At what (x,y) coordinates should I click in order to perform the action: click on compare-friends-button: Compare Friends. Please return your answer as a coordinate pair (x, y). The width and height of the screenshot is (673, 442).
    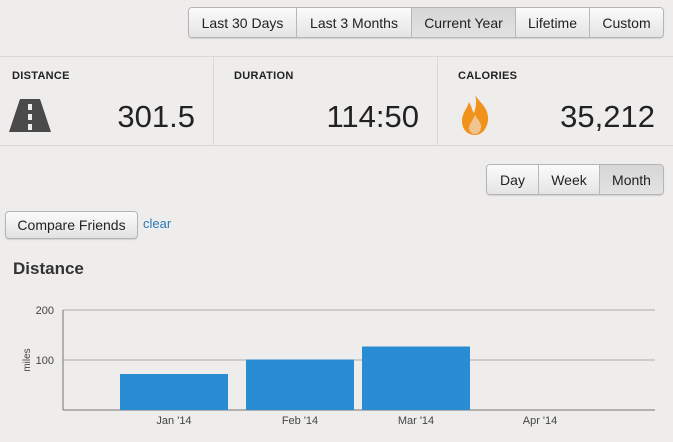
    Looking at the image, I should click on (71, 225).